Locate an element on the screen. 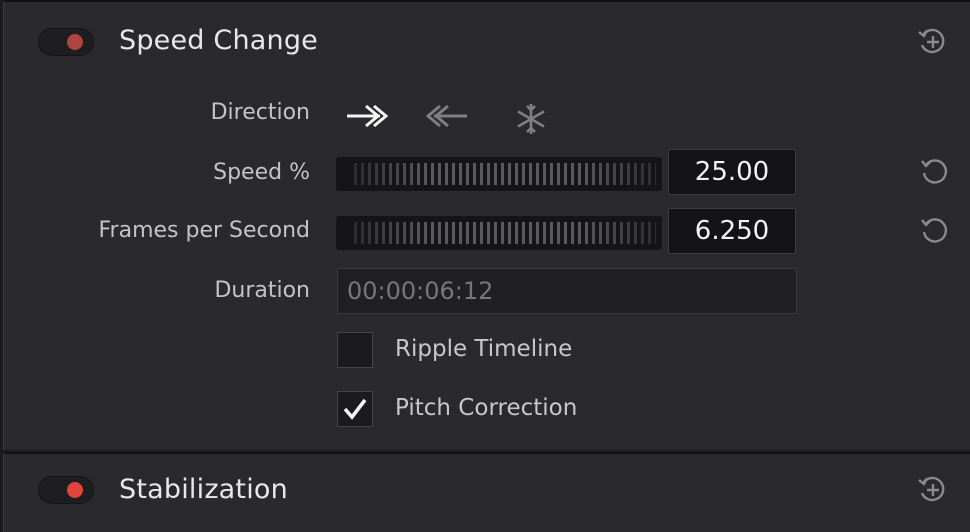 The width and height of the screenshot is (970, 532). speed-slider is located at coordinates (499, 174).